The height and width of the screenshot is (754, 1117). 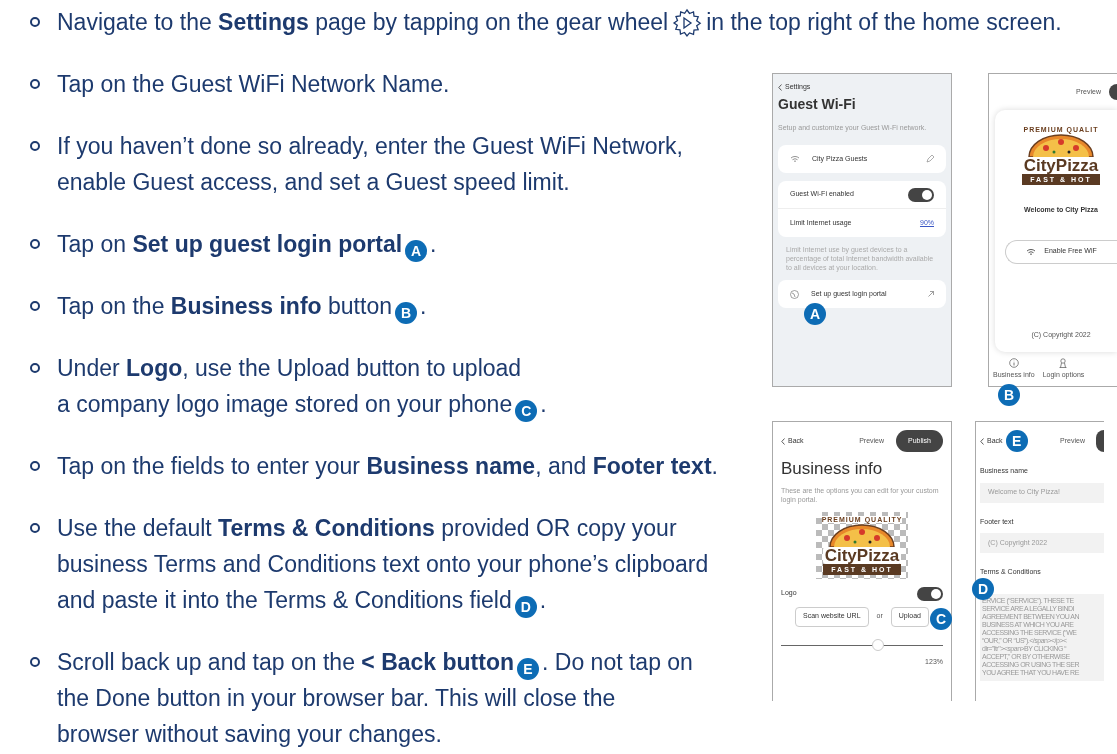 I want to click on slider-track, so click(x=862, y=644).